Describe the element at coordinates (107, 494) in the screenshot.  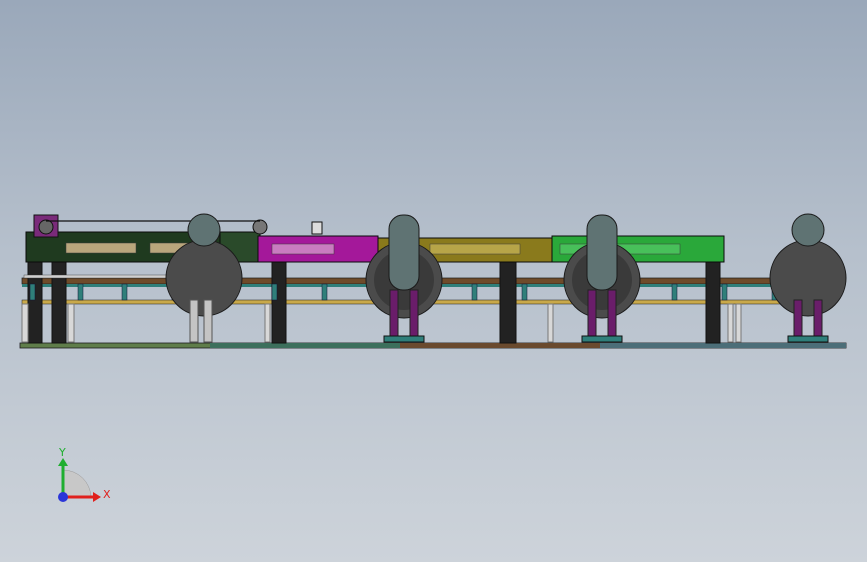
I see `x-axis-label: X` at that location.